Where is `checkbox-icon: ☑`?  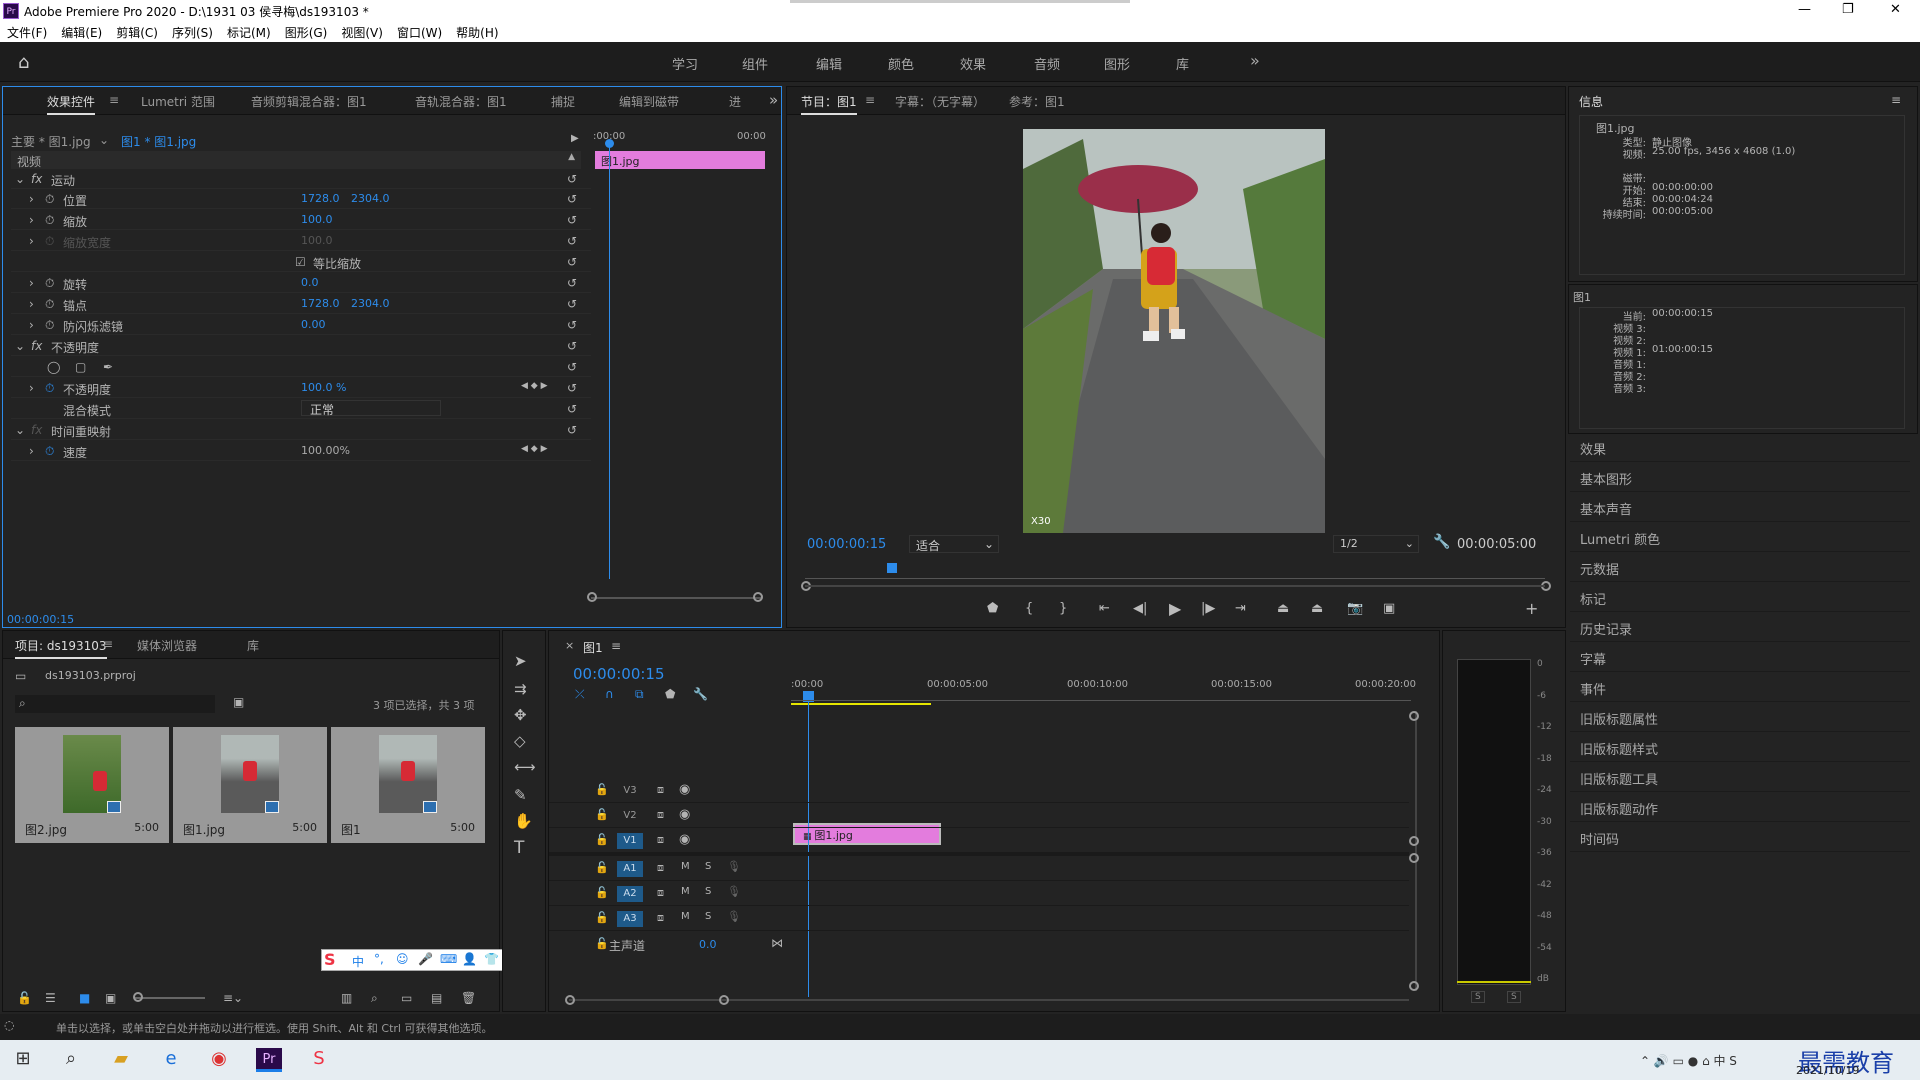
checkbox-icon: ☑ is located at coordinates (300, 262).